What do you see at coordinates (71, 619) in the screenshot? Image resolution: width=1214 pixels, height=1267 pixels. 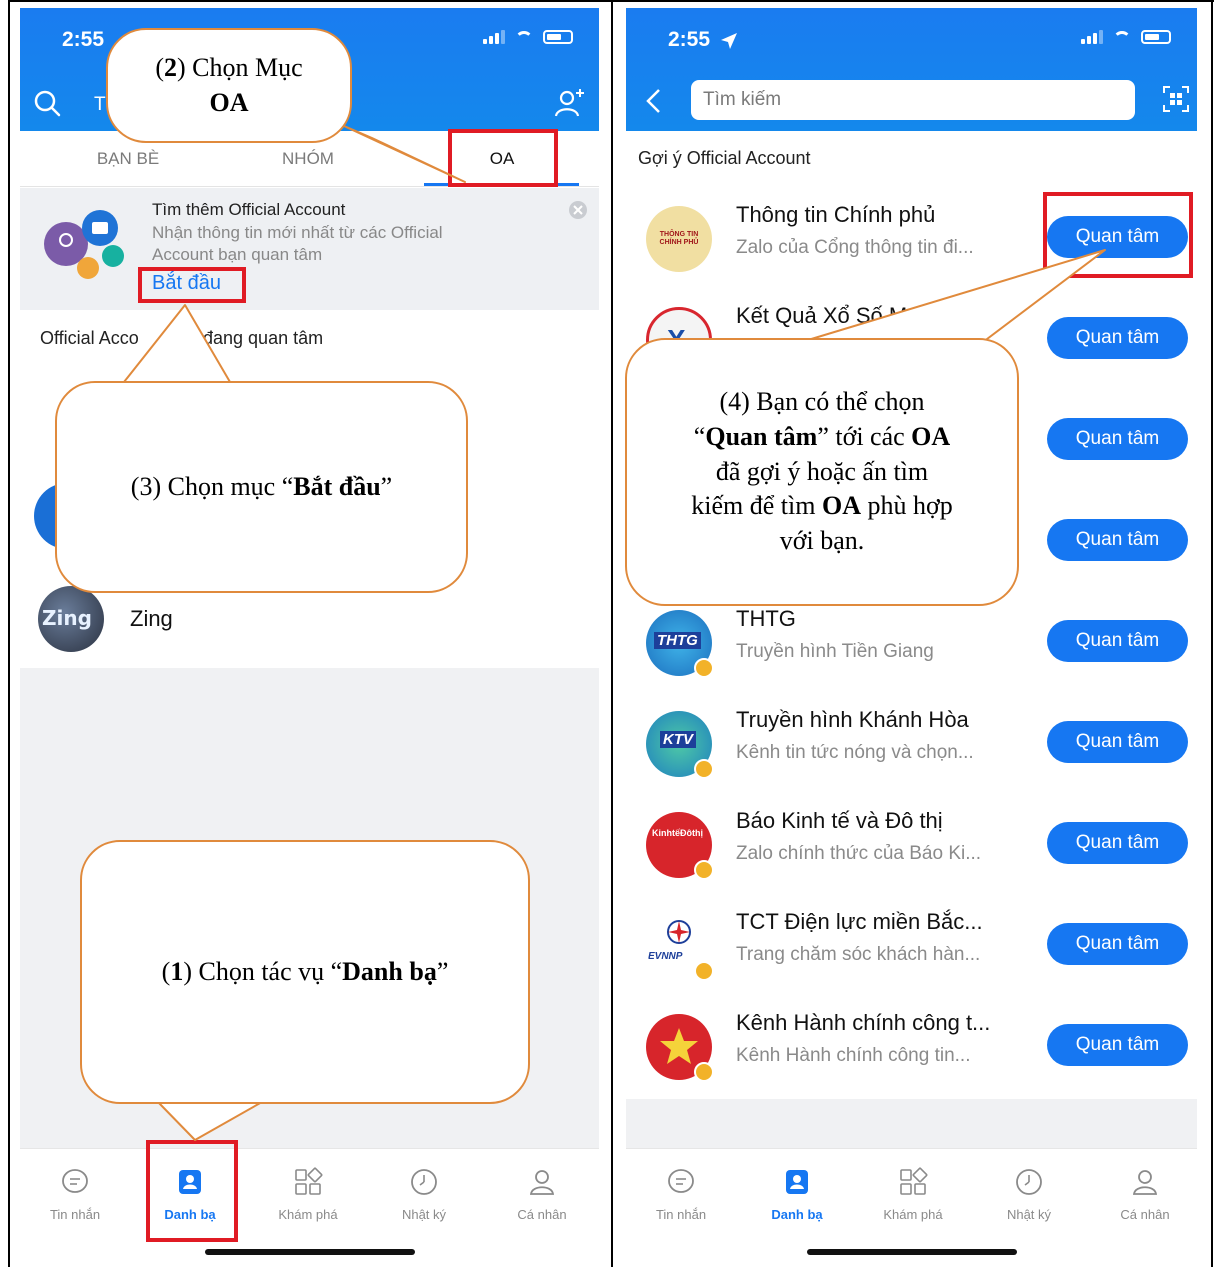 I see `zing-avatar: Zing` at bounding box center [71, 619].